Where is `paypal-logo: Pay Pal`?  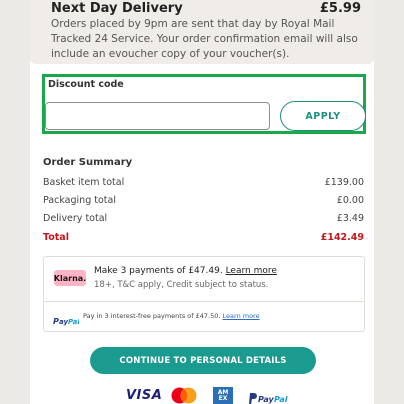
paypal-logo: Pay Pal is located at coordinates (269, 397).